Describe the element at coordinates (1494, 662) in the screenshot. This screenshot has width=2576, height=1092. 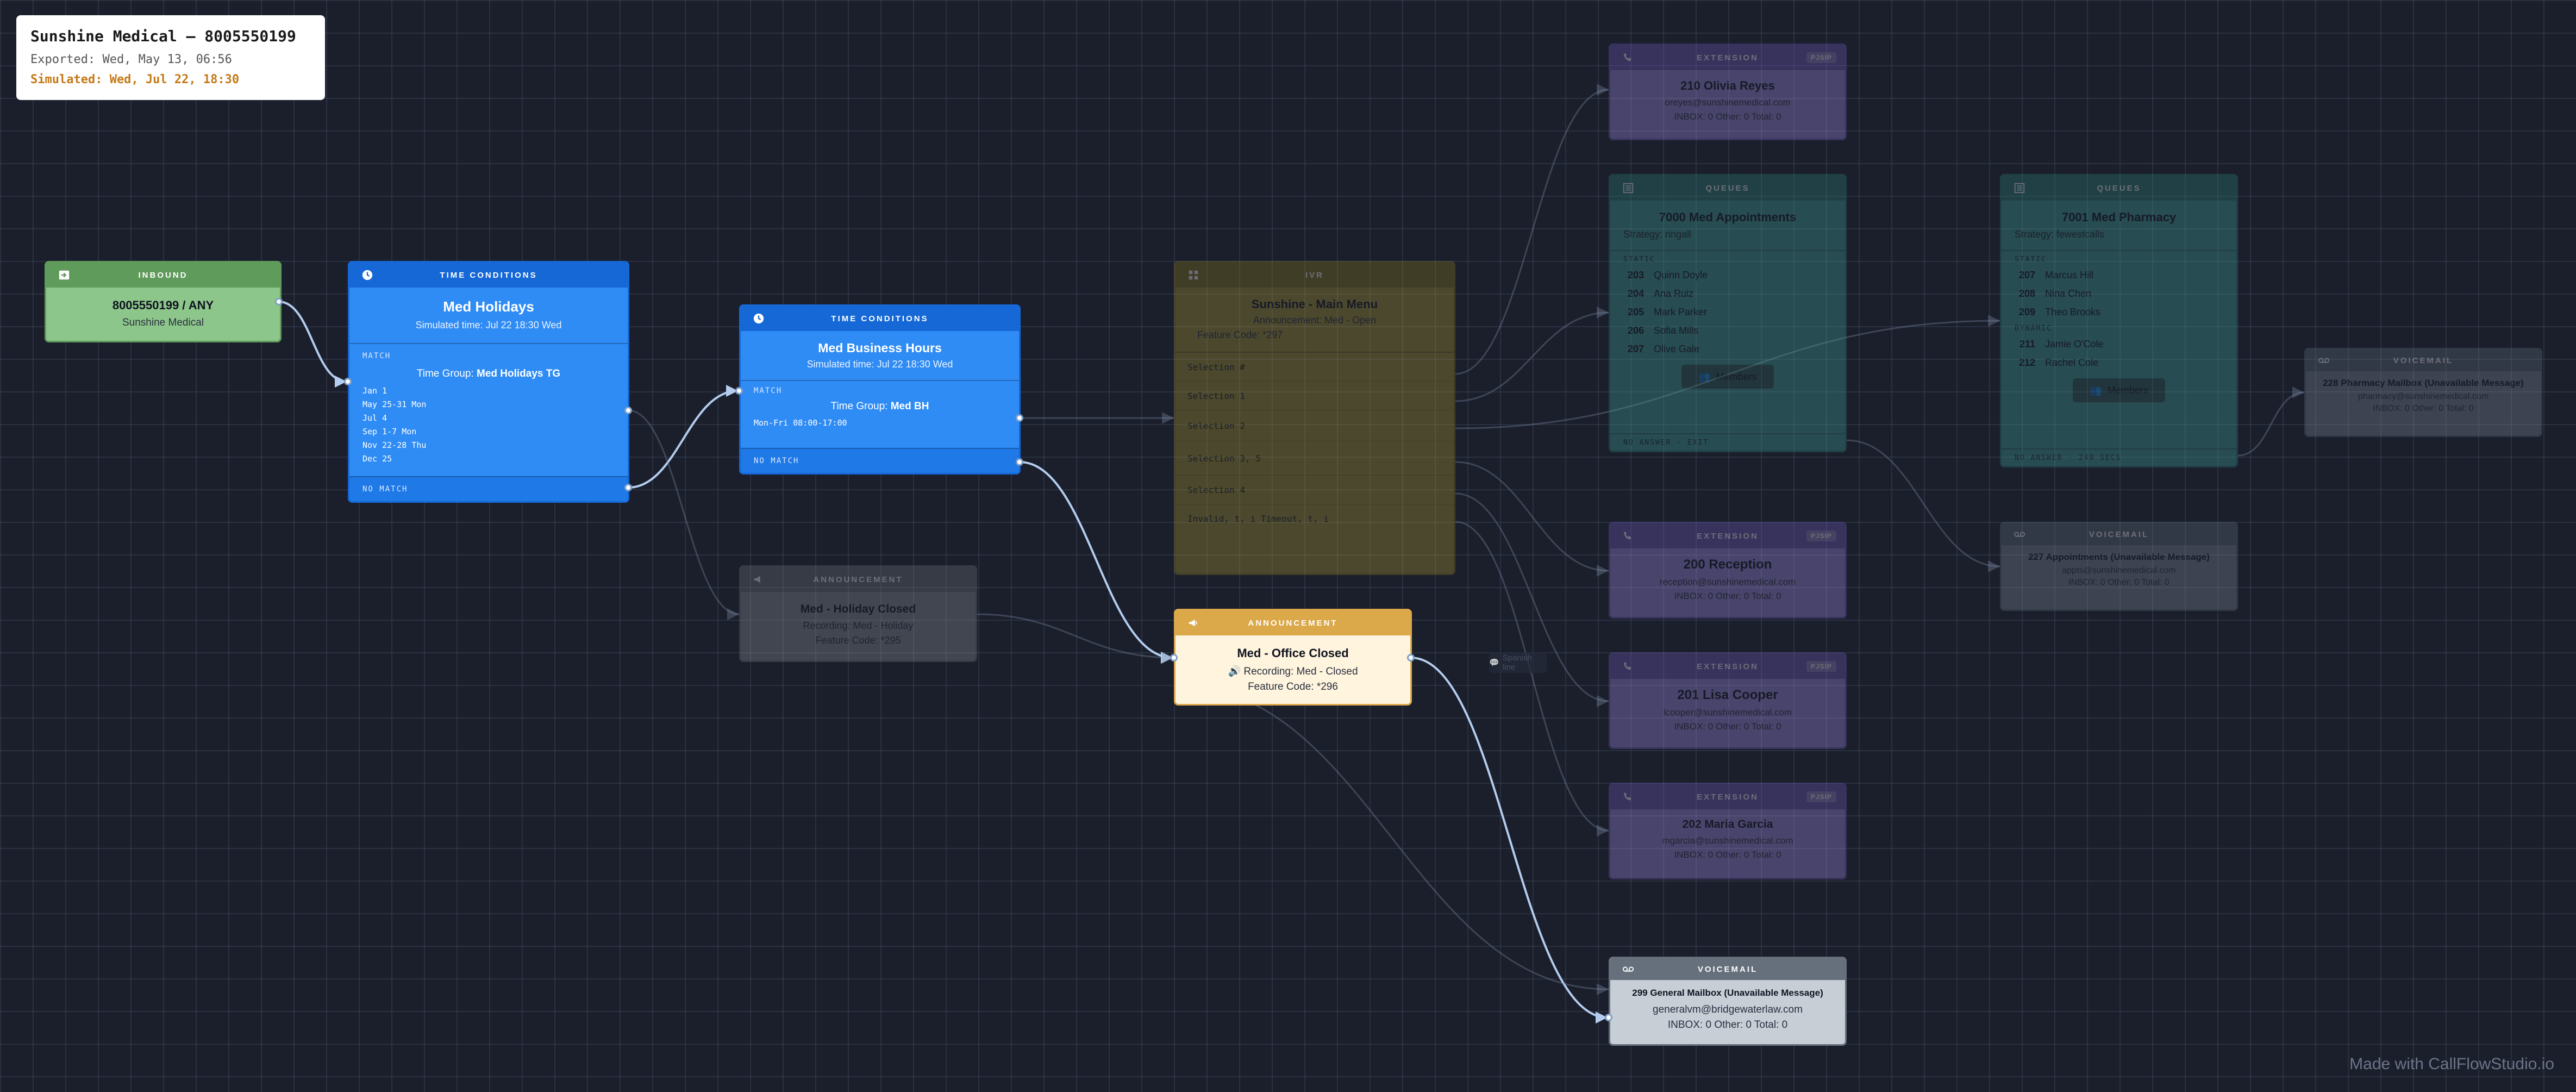
I see `chat-icon: 💬` at that location.